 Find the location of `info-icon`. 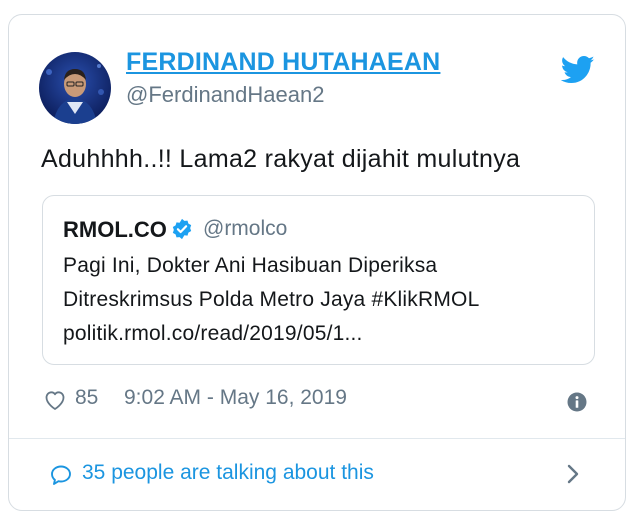

info-icon is located at coordinates (577, 402).